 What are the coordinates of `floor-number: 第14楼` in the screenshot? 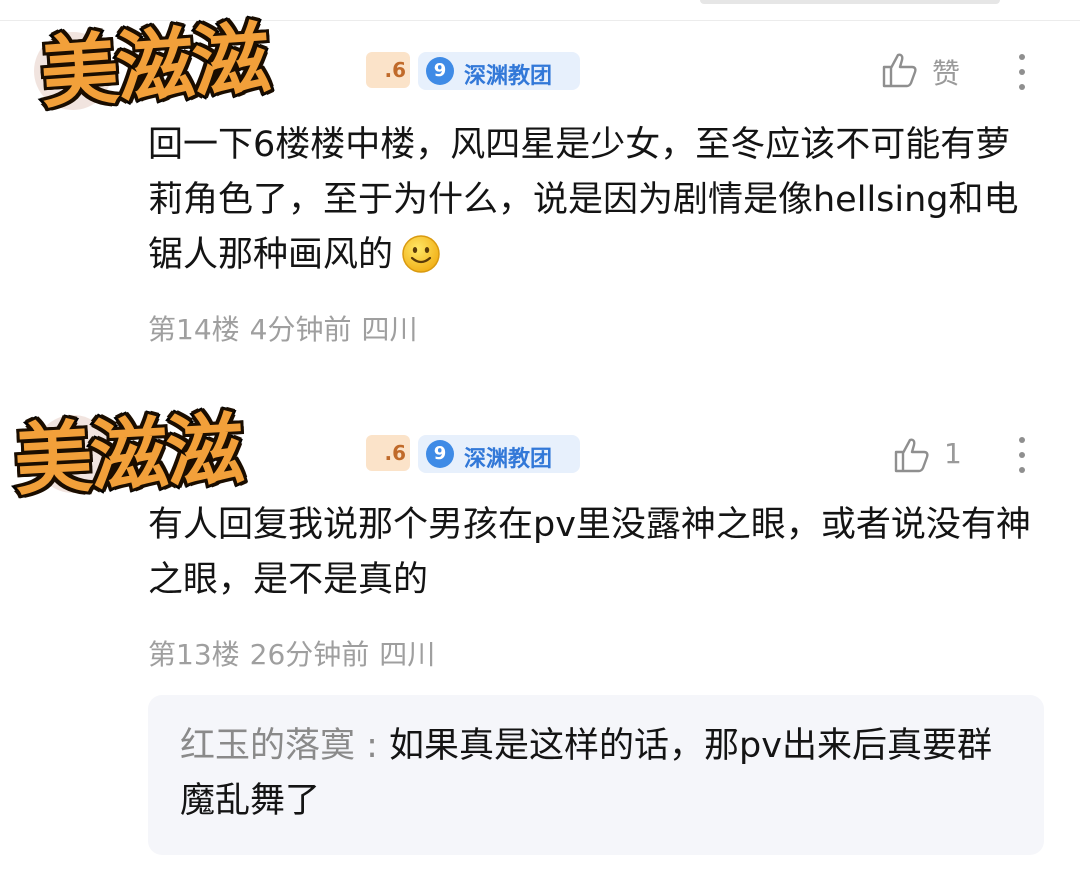 It's located at (194, 329).